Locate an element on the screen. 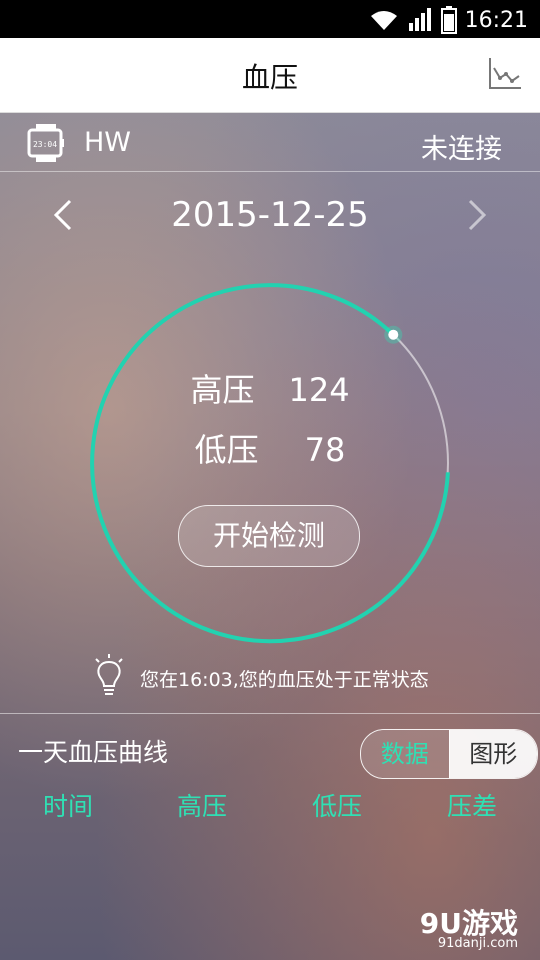  daily-curve-title: 一天血压曲线 is located at coordinates (93, 752).